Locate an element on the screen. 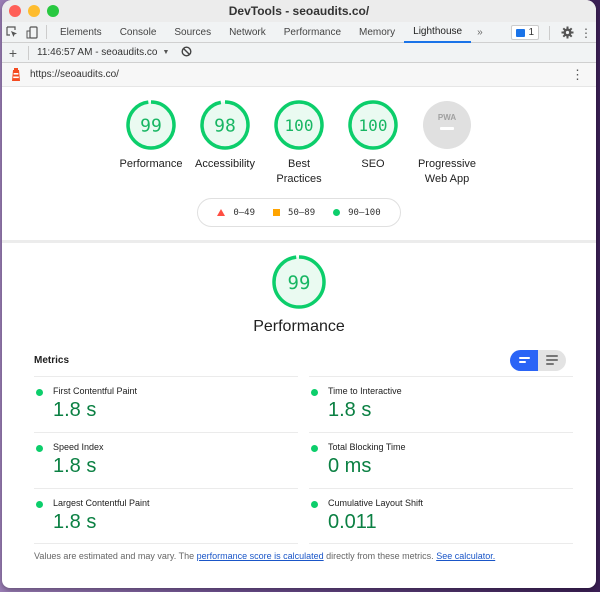  tab-console: Console is located at coordinates (138, 32).